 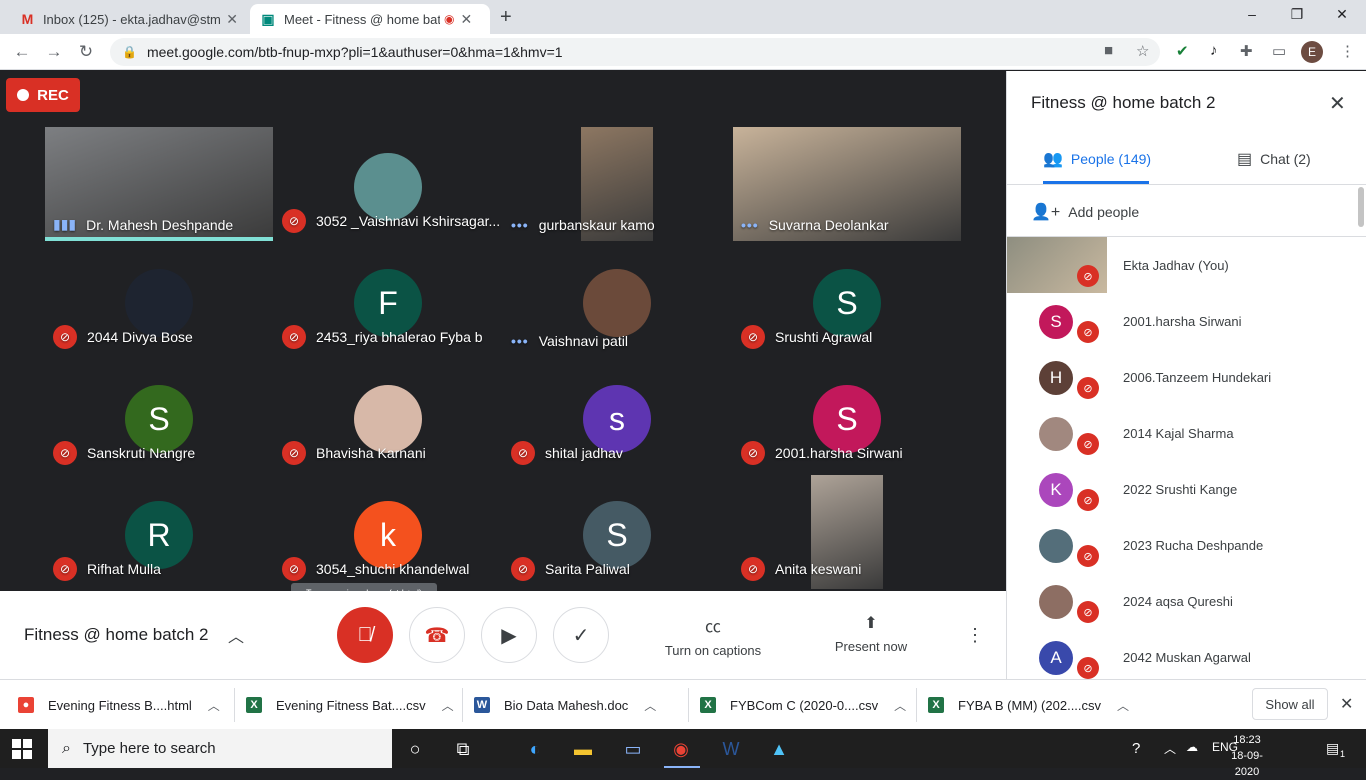 I want to click on maximize-icon: ❐, so click(x=1297, y=14).